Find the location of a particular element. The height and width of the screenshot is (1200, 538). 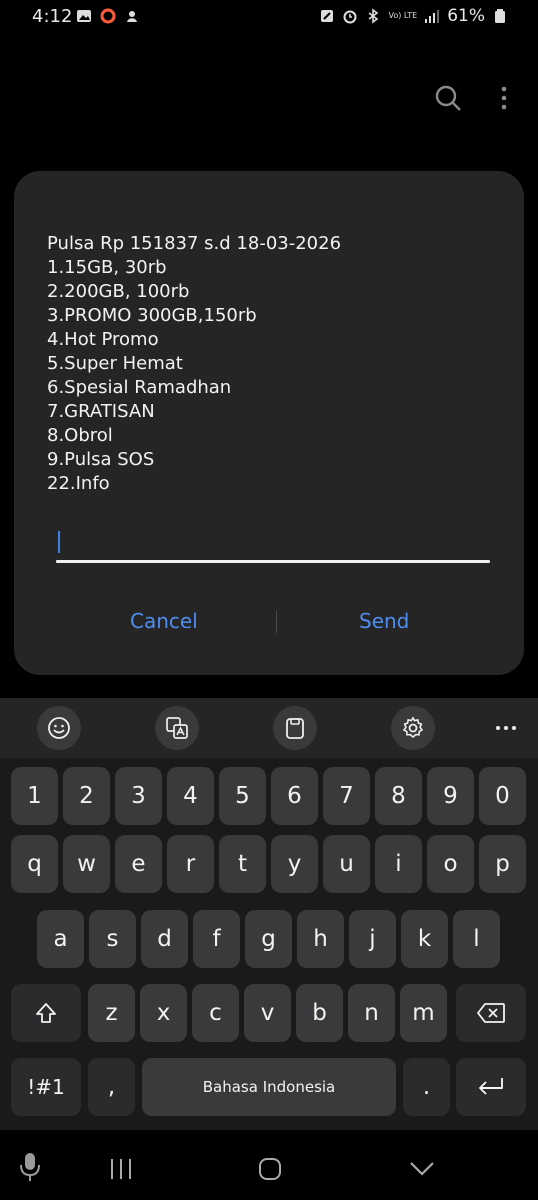

key-2: 2 is located at coordinates (86, 796).